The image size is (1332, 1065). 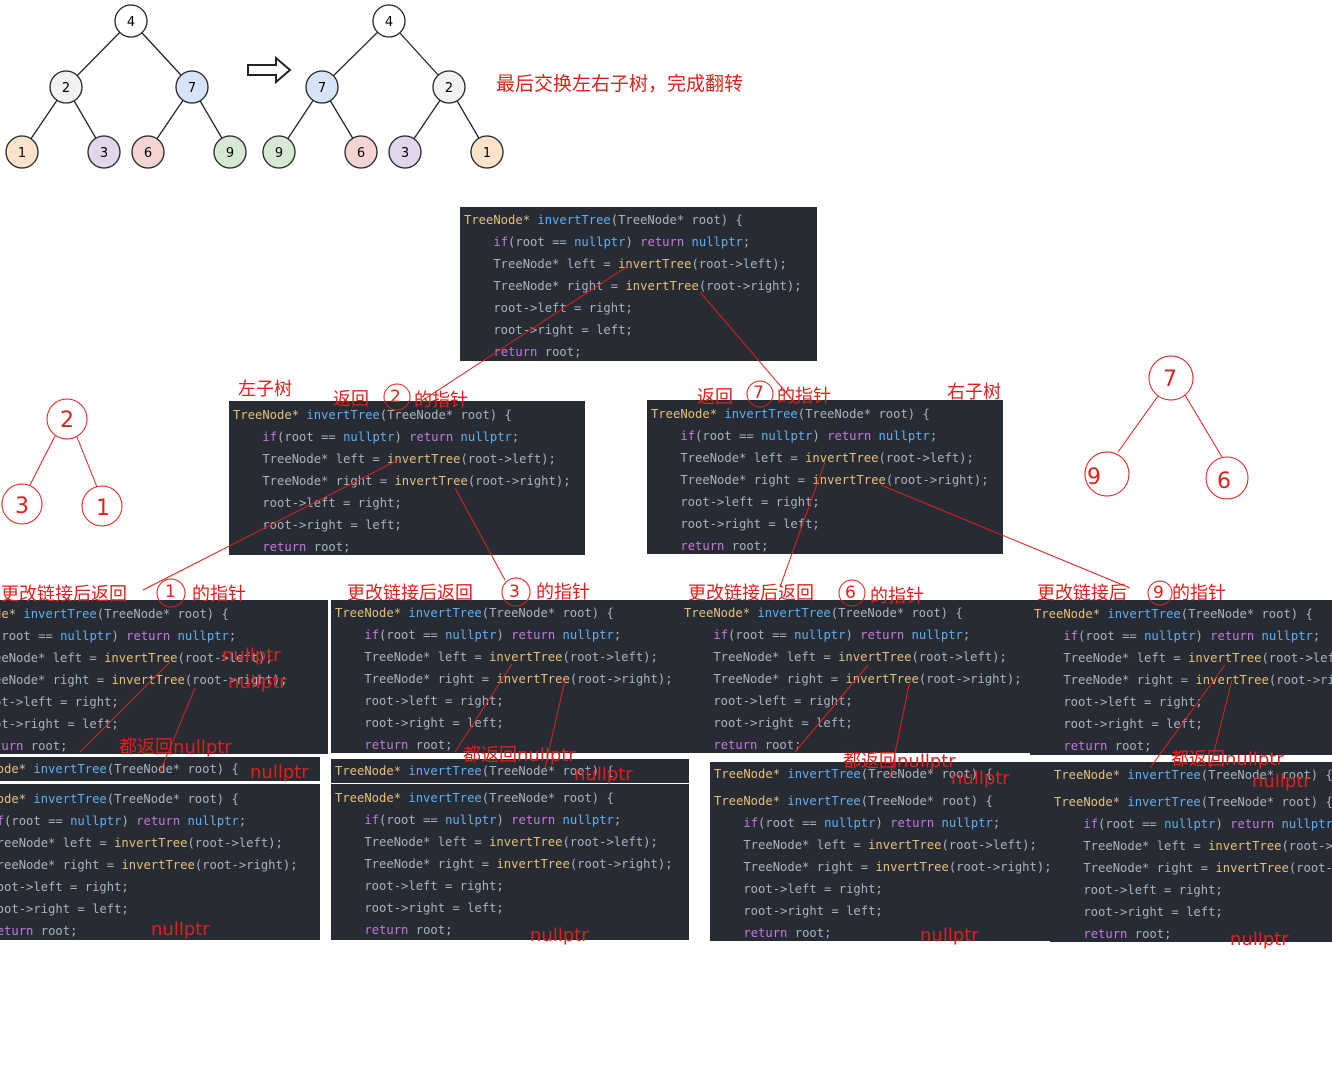 What do you see at coordinates (845, 657) in the screenshot?
I see `code-line: TreeNode* left = invertTree(root->left);` at bounding box center [845, 657].